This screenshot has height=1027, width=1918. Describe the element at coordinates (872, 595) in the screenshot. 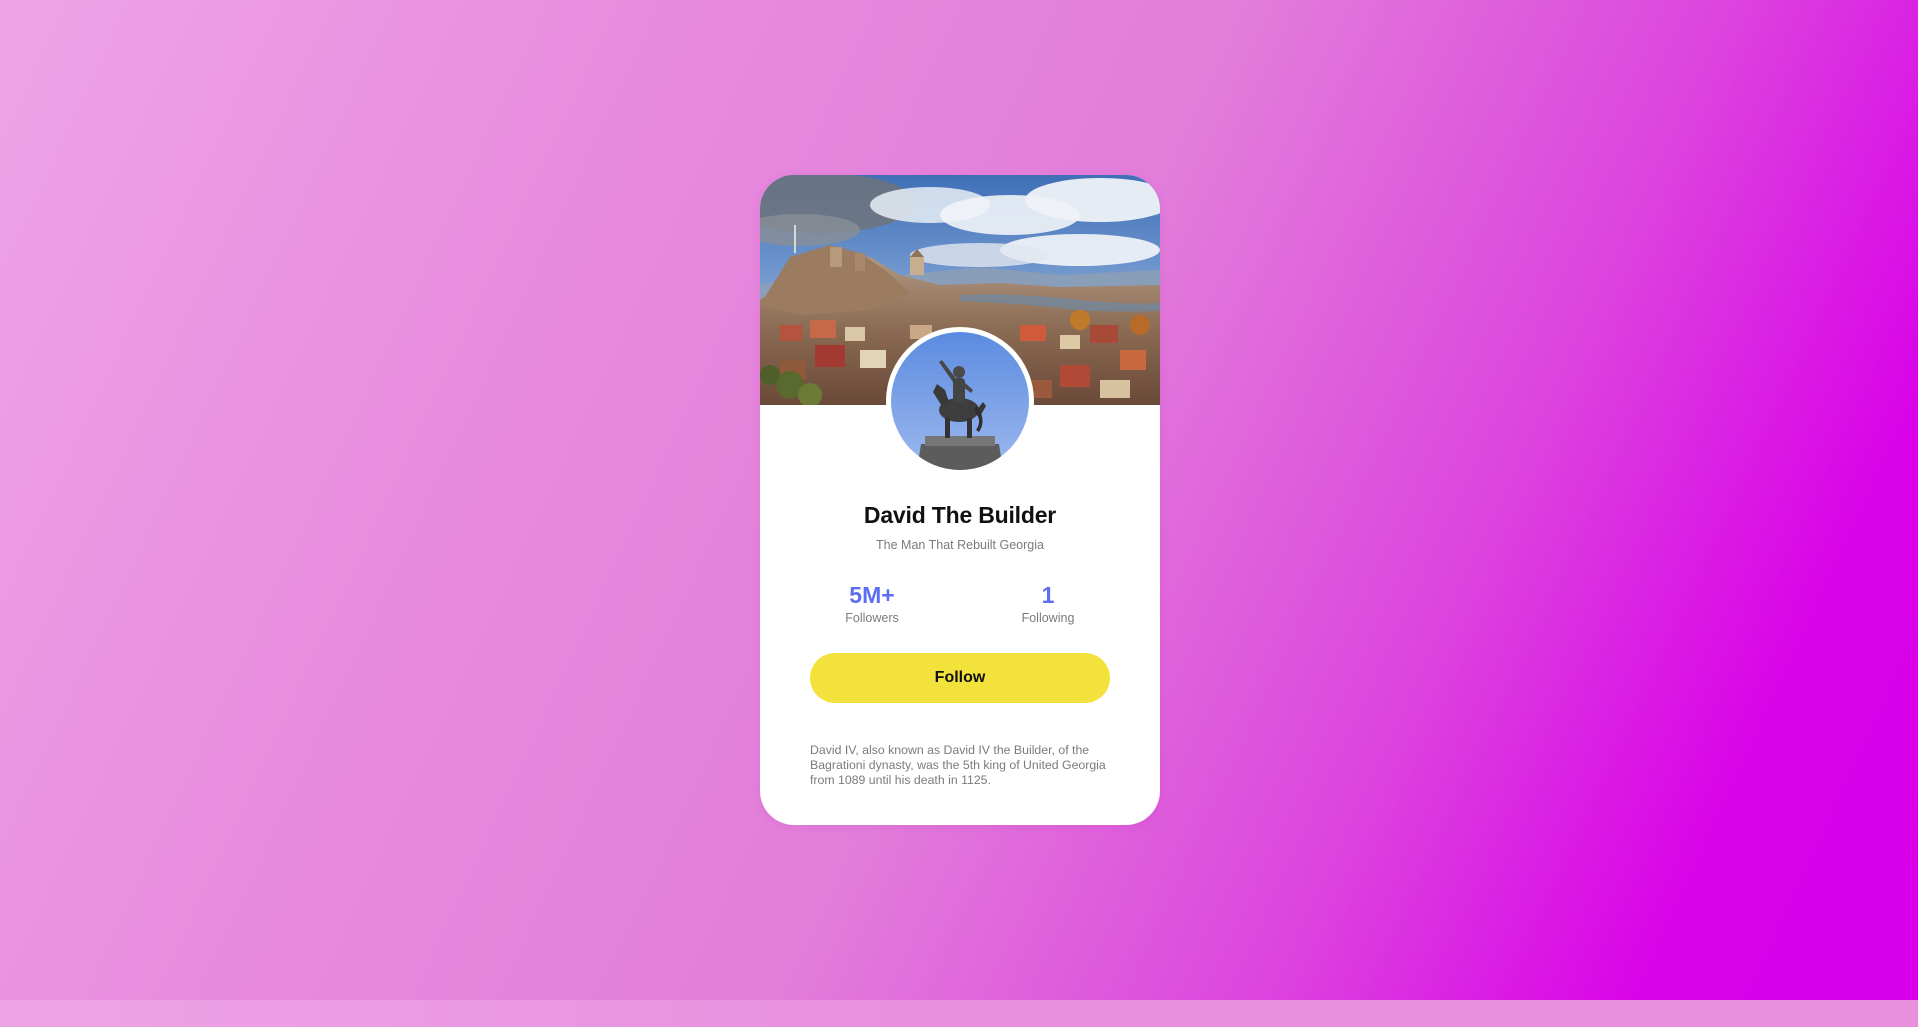

I see `followers-count: 5M+` at that location.